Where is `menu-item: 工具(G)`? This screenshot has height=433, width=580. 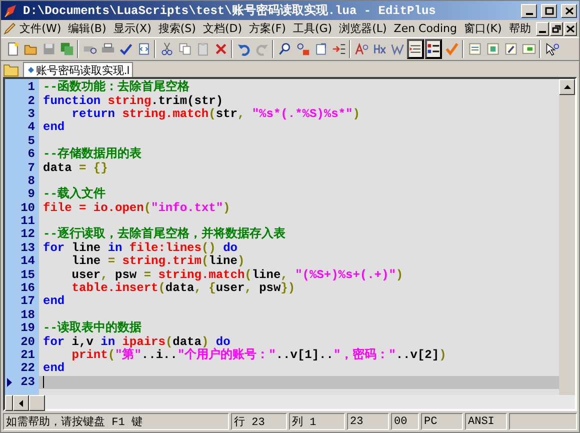
menu-item: 工具(G) is located at coordinates (313, 28).